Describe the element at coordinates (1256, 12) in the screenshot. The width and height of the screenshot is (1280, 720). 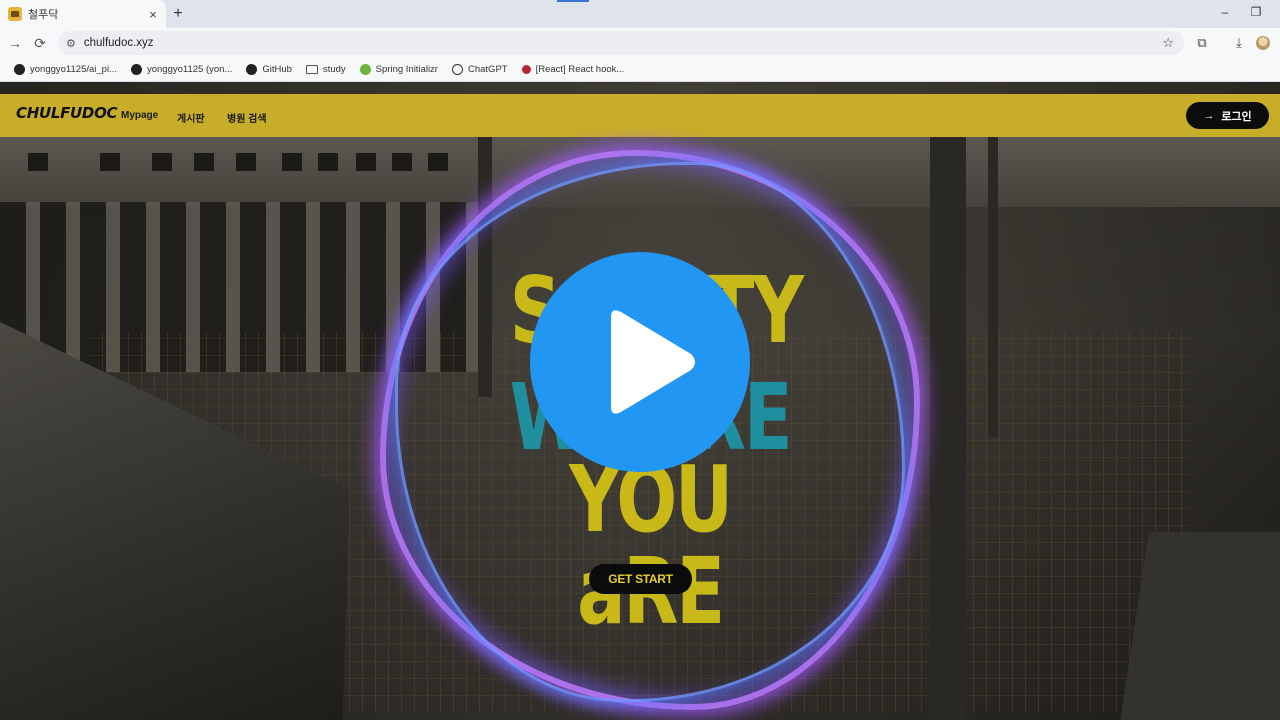
I see `restore-button: ❐` at that location.